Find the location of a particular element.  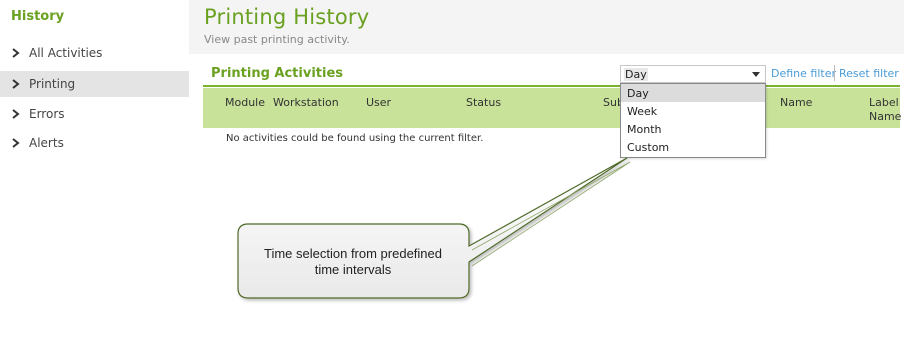

option-week: Week is located at coordinates (693, 111).